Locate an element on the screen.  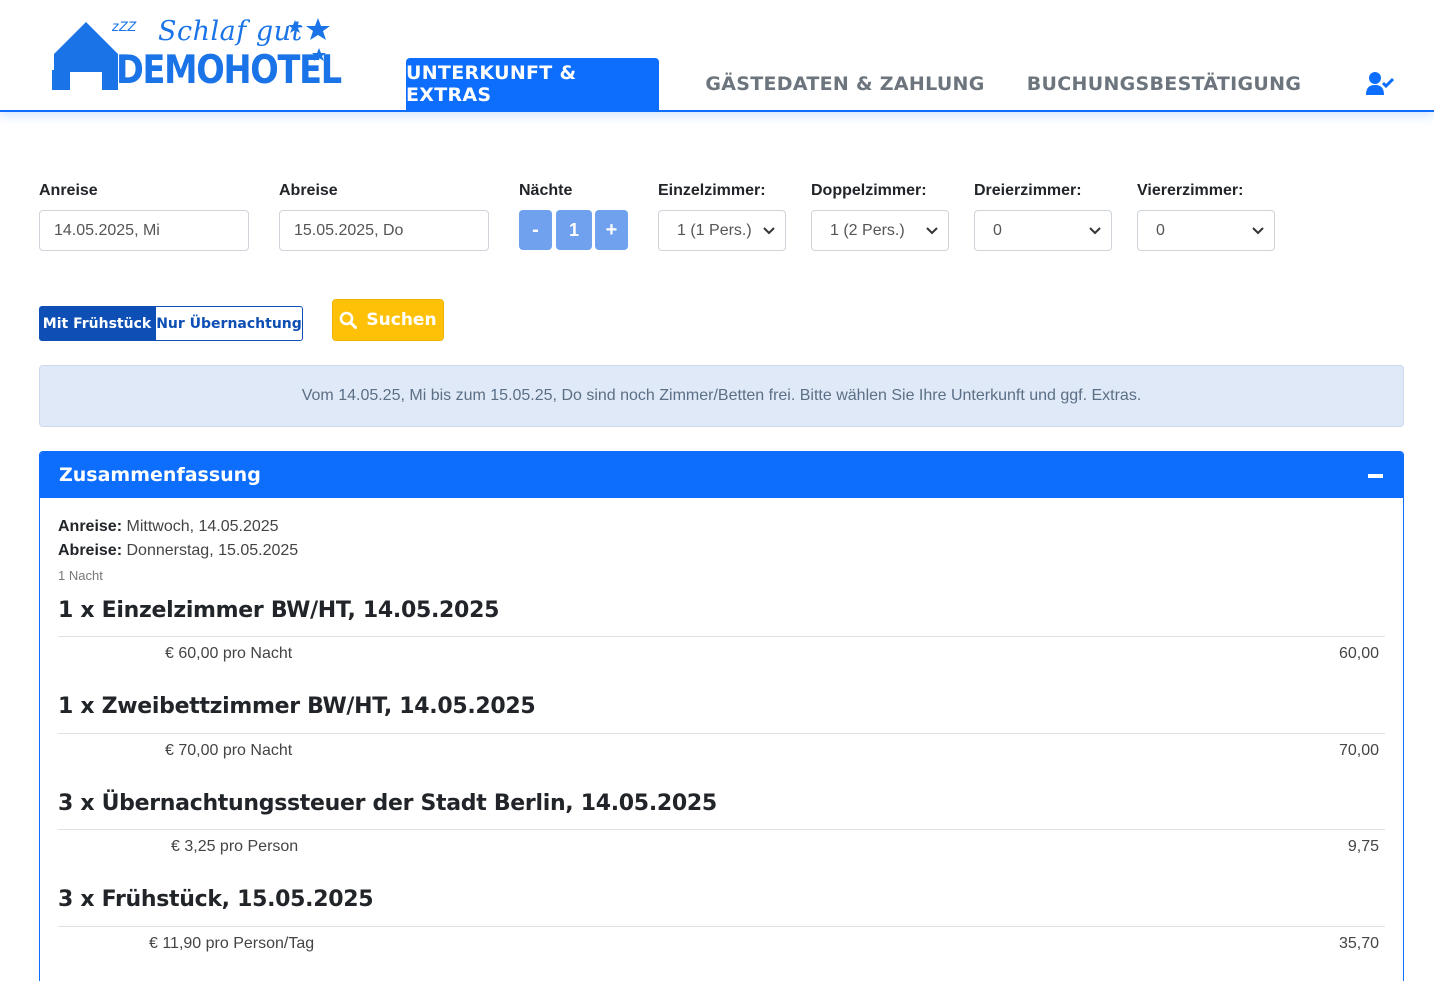
single-room-select: 1 (1 Pers.) is located at coordinates (722, 230).